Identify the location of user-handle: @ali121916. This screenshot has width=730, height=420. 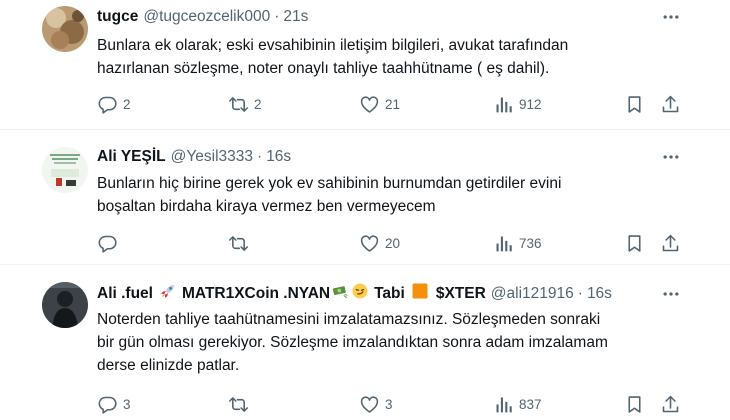
(532, 294).